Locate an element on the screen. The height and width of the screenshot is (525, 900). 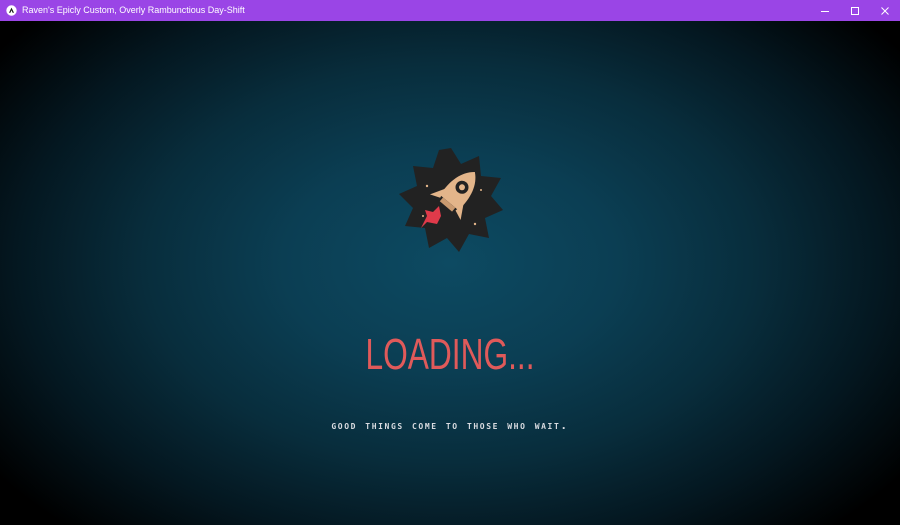
loading-tagline: GOOD THINGS COME TO THOSE WHO WAIT. is located at coordinates (450, 425).